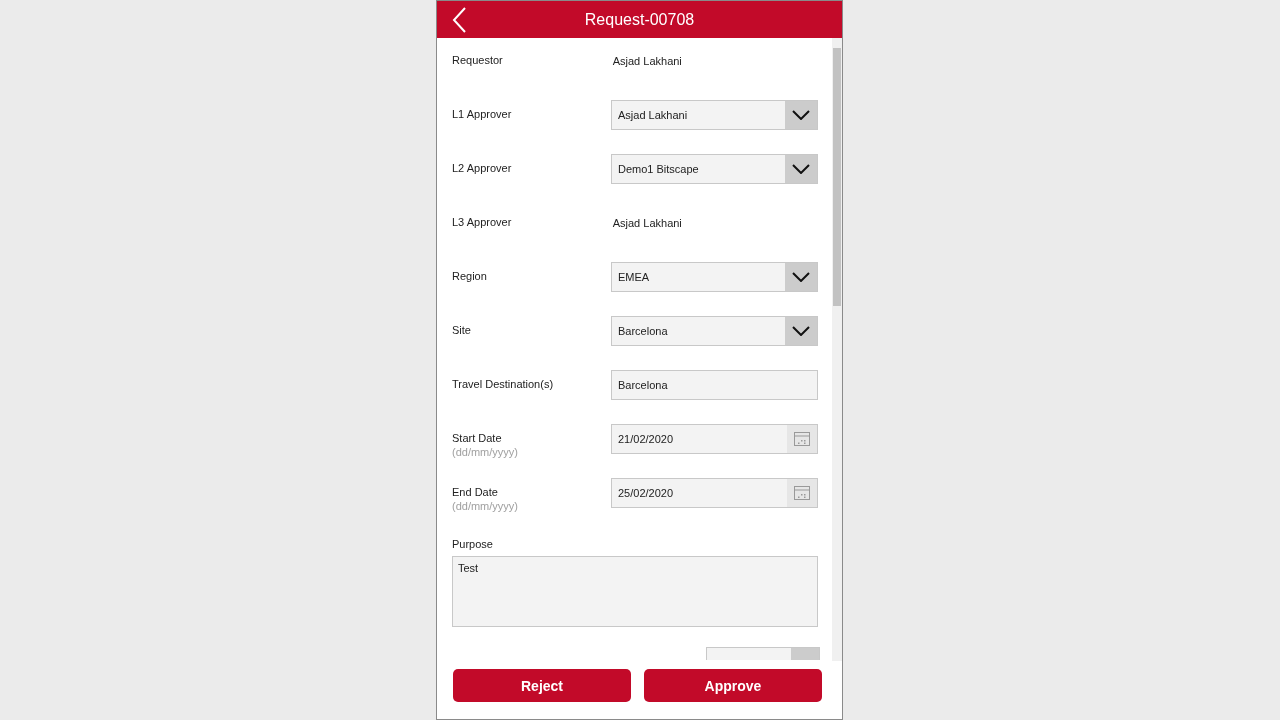  Describe the element at coordinates (714, 115) in the screenshot. I see `dropdown-field: Asjad Lakhani` at that location.